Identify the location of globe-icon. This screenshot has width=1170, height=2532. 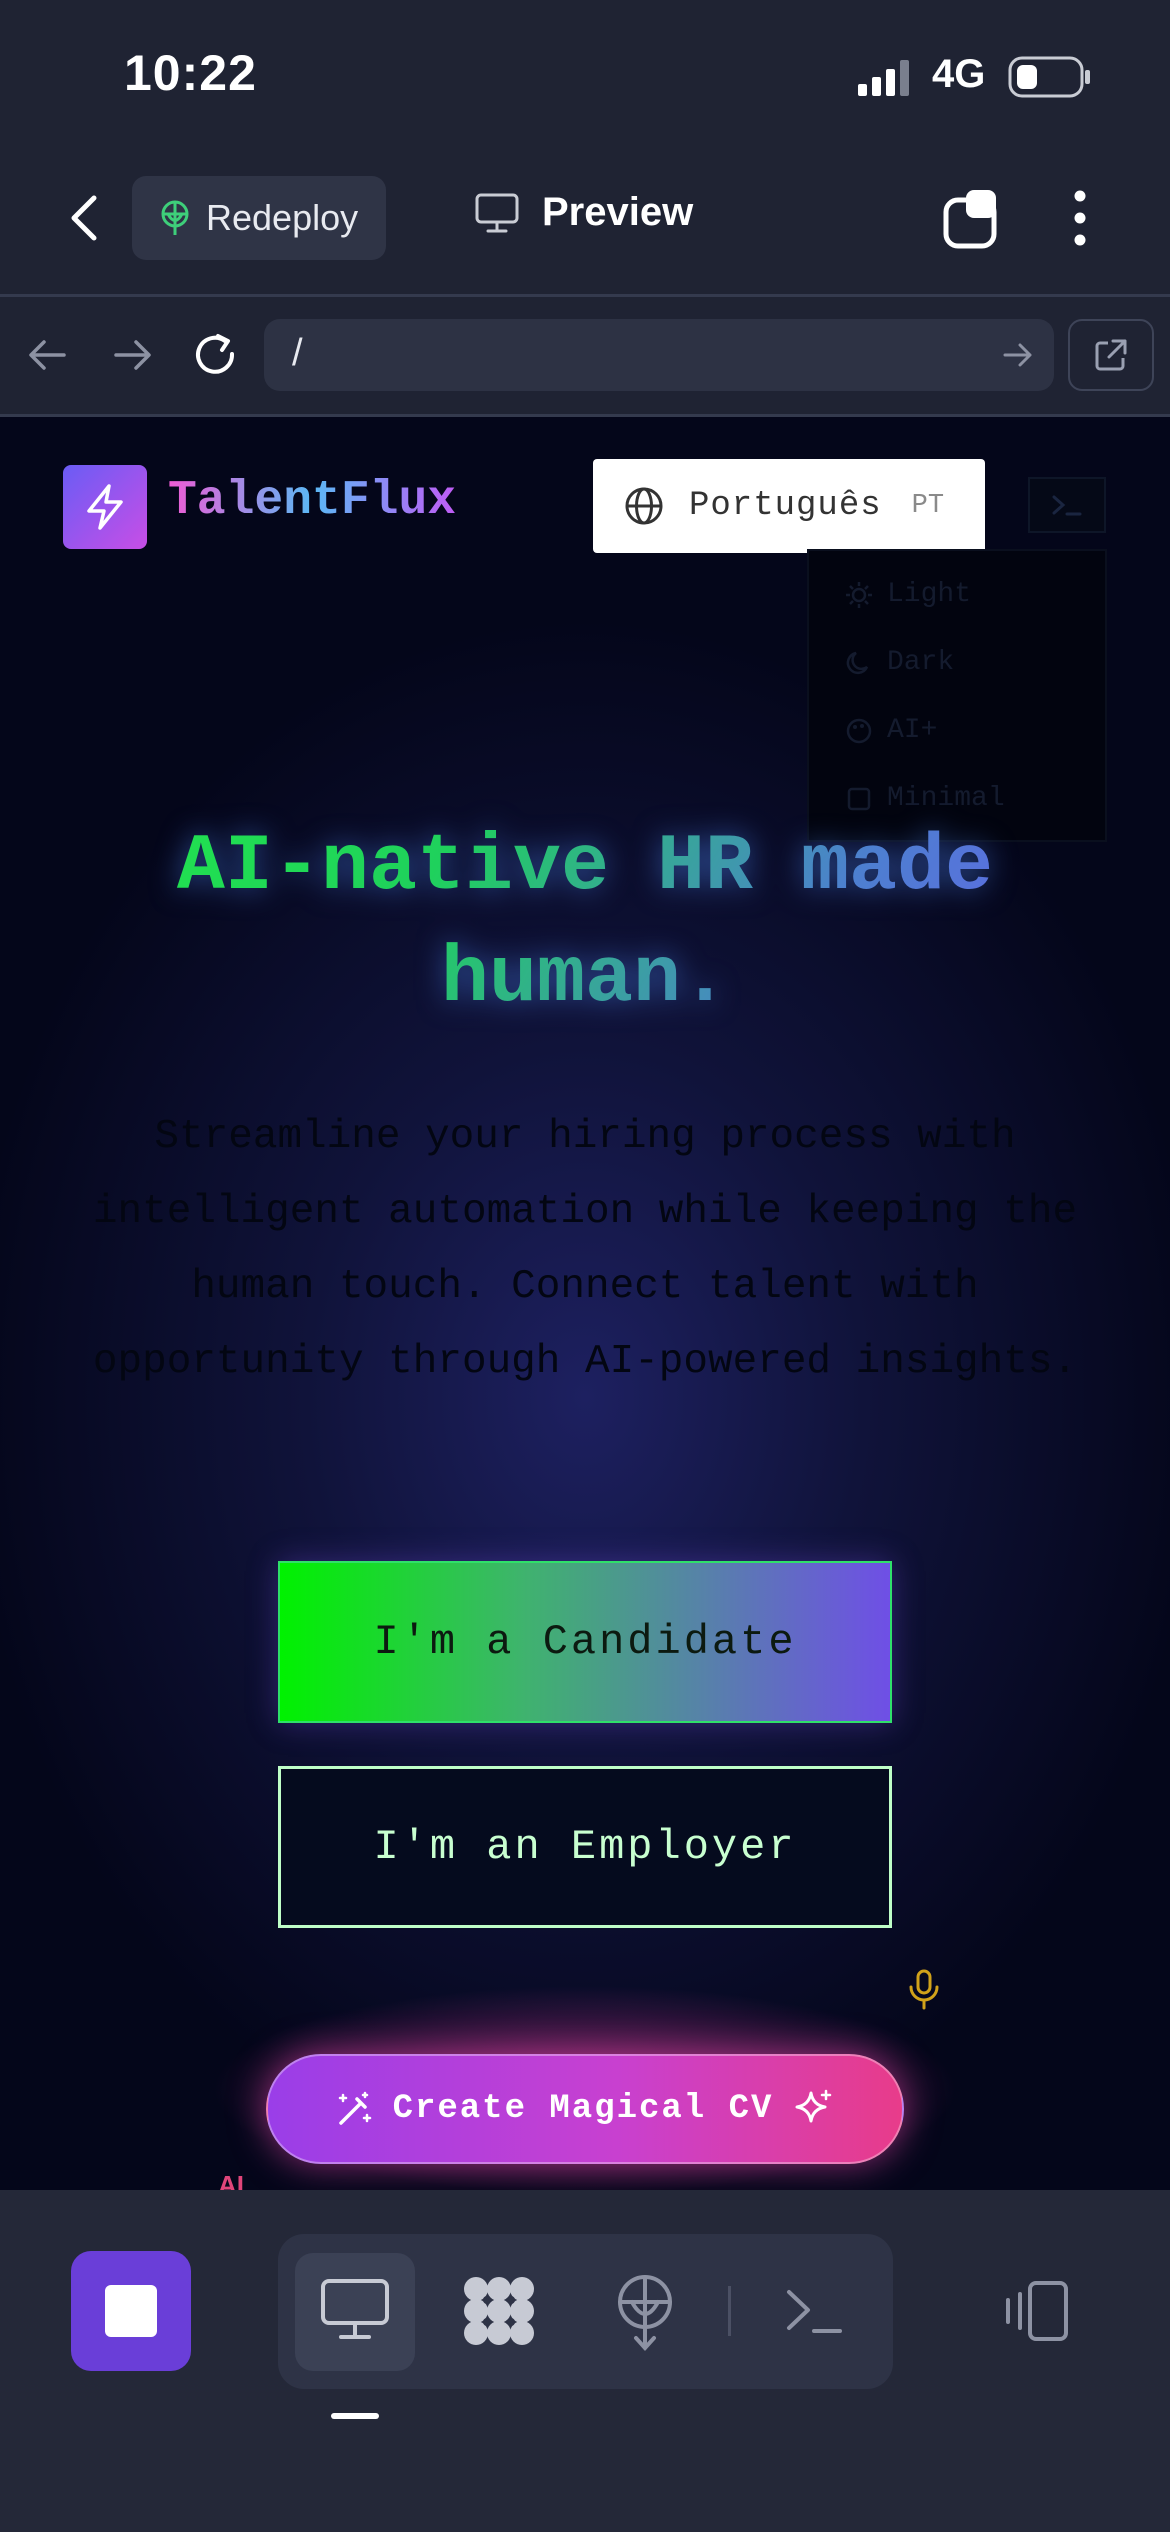
(644, 506).